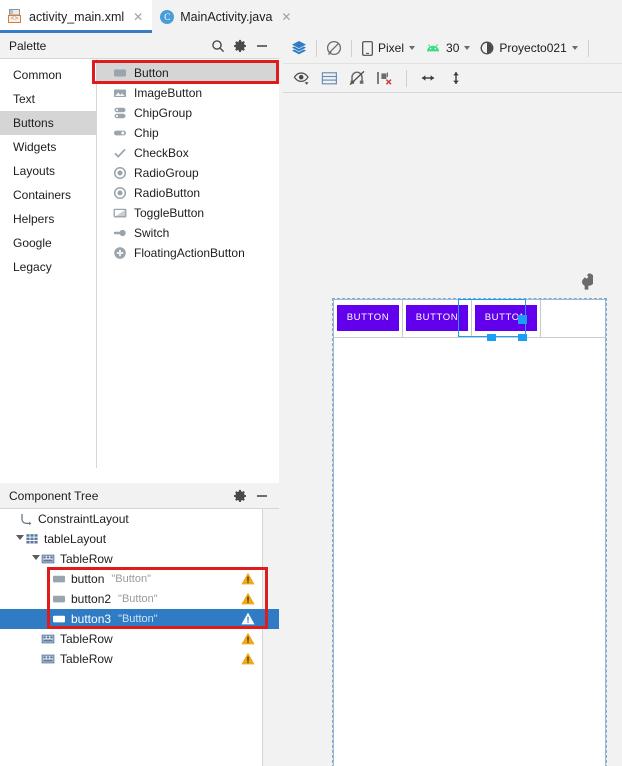 The image size is (622, 766). What do you see at coordinates (167, 16) in the screenshot?
I see `java-class-icon: C` at bounding box center [167, 16].